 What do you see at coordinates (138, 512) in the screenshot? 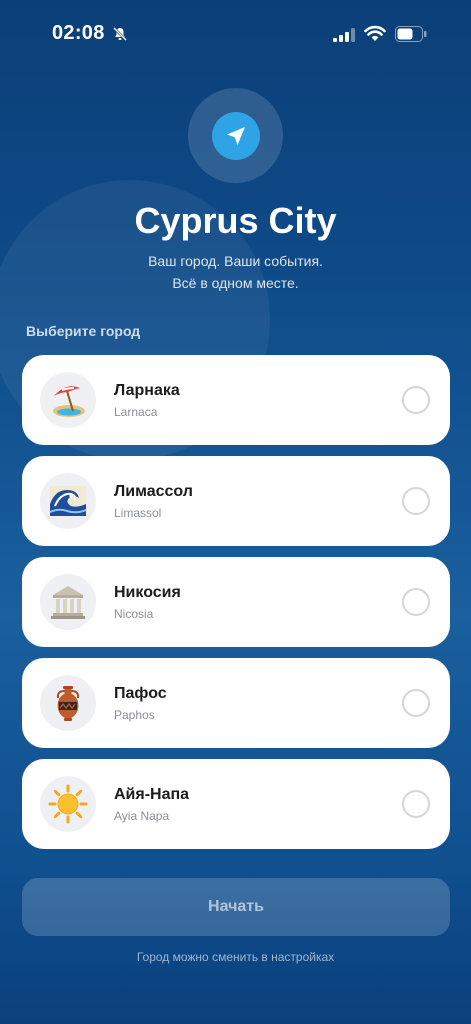
I see `city-latin-name: Limassol` at bounding box center [138, 512].